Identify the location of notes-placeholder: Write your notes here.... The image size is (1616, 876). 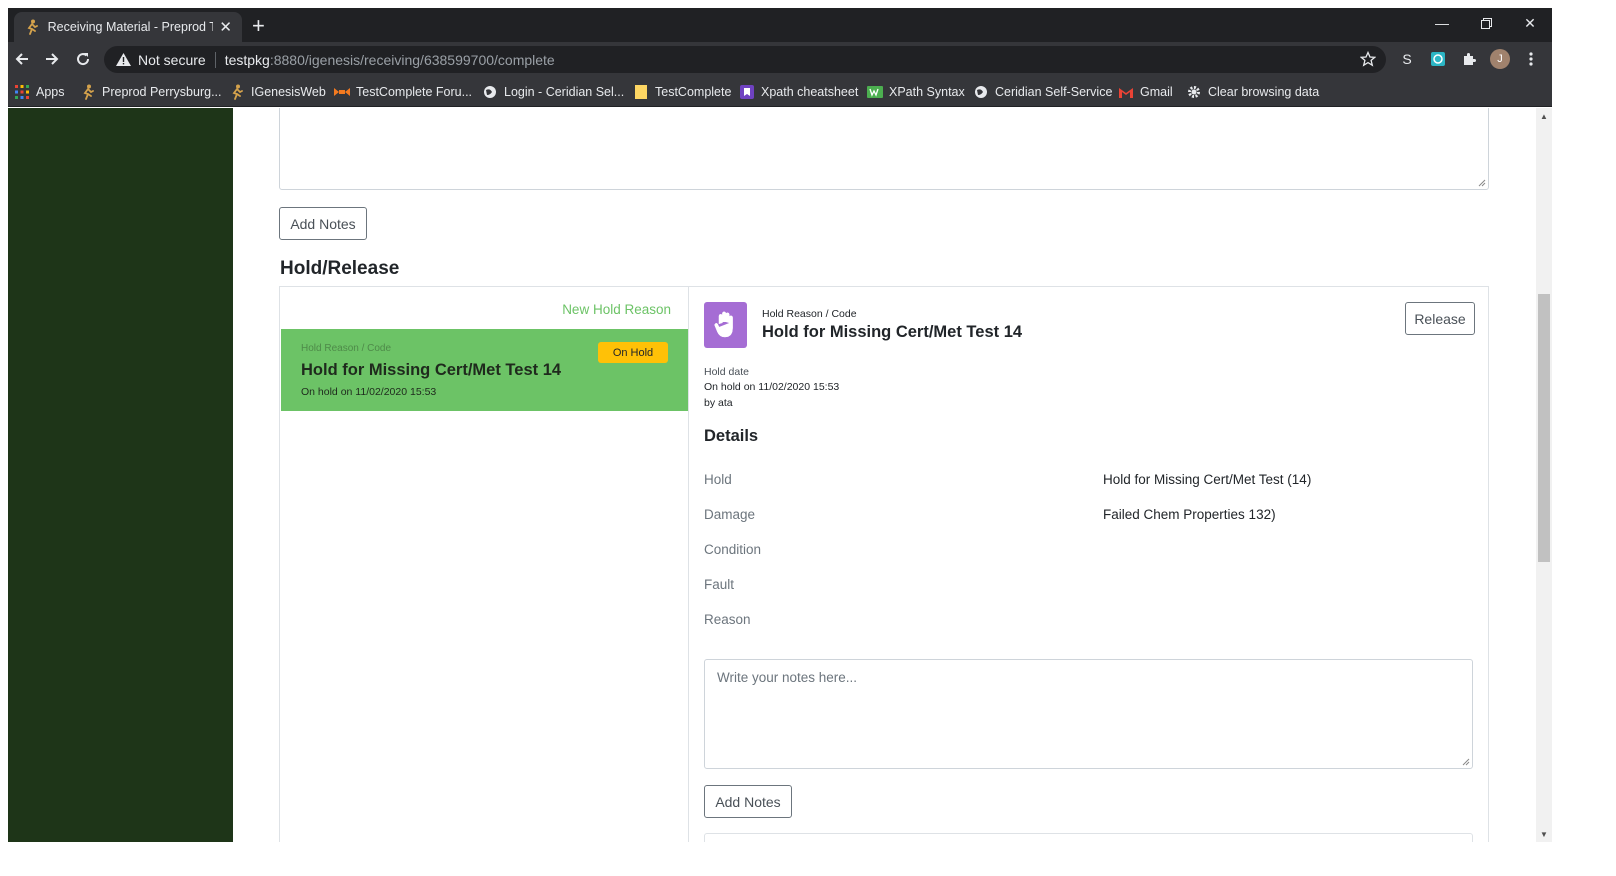
(787, 677).